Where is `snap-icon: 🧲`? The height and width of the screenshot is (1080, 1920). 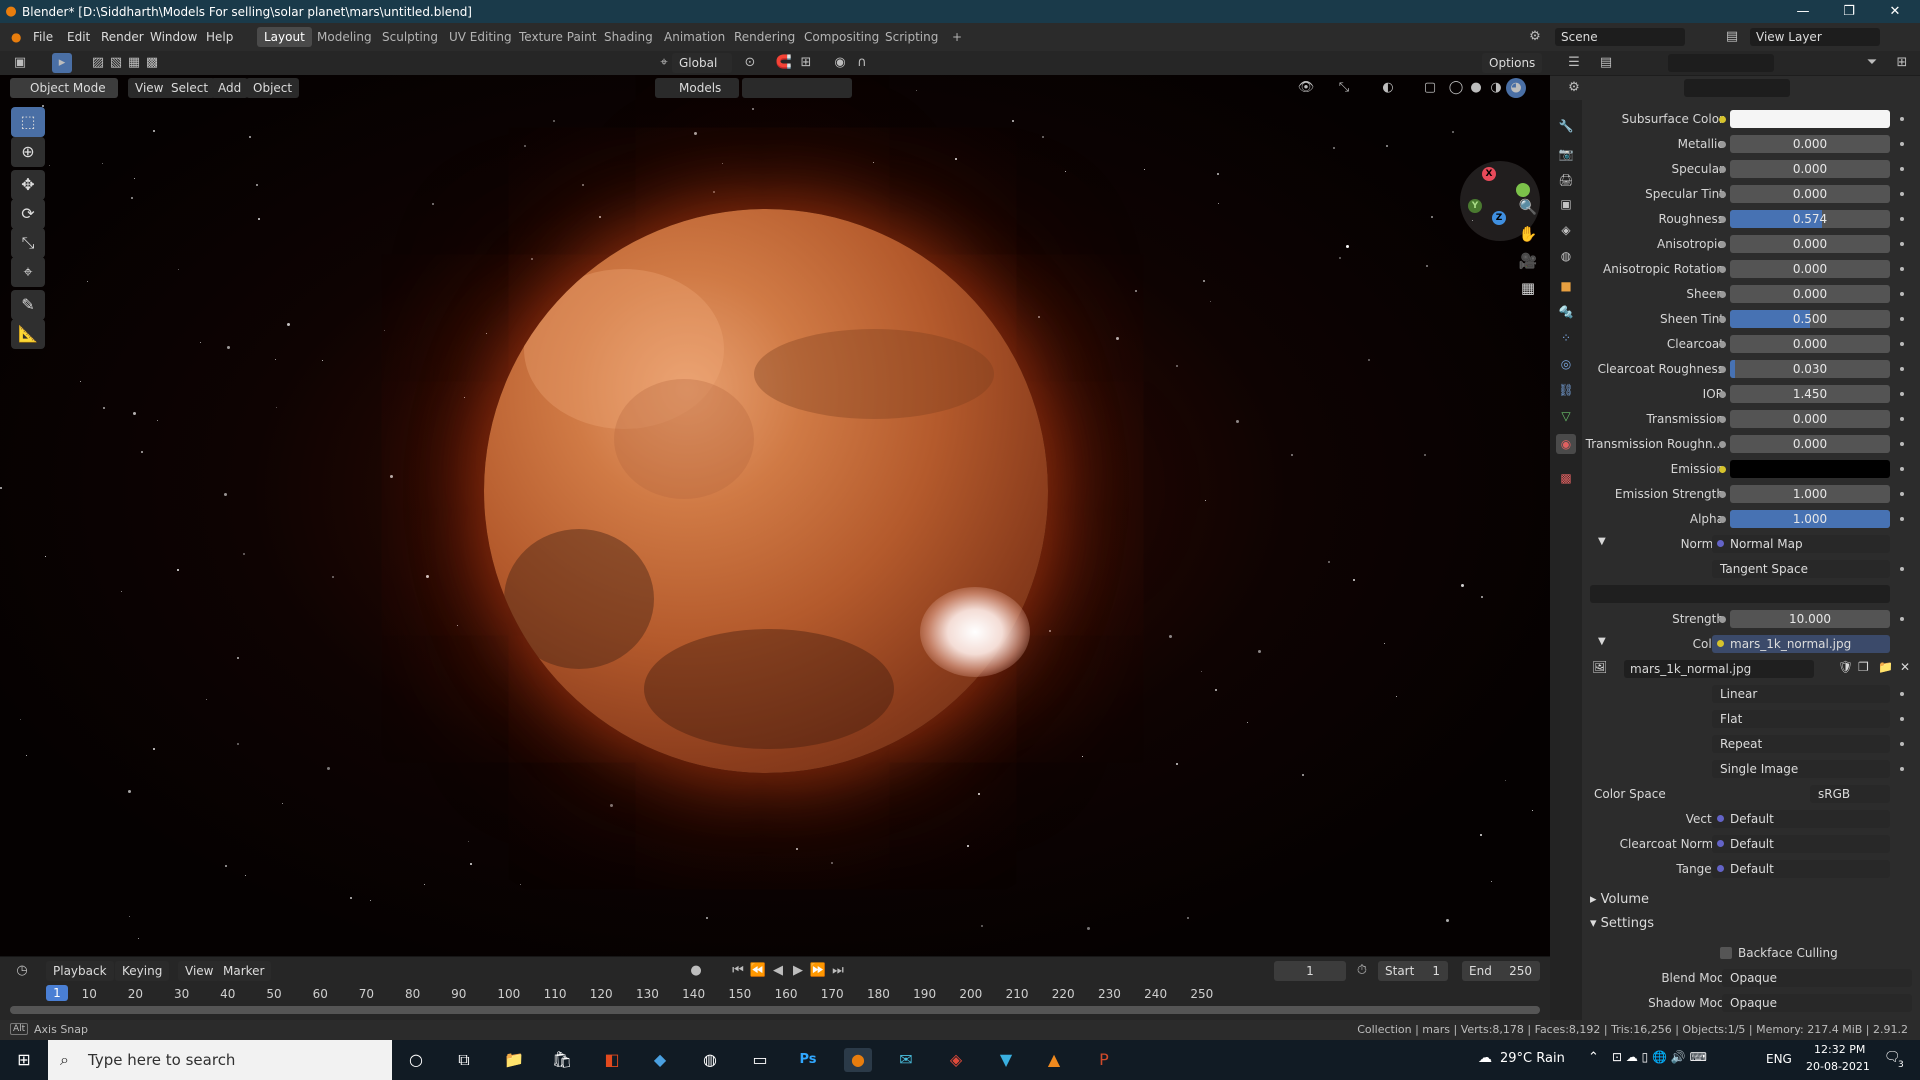
snap-icon: 🧲 is located at coordinates (784, 63).